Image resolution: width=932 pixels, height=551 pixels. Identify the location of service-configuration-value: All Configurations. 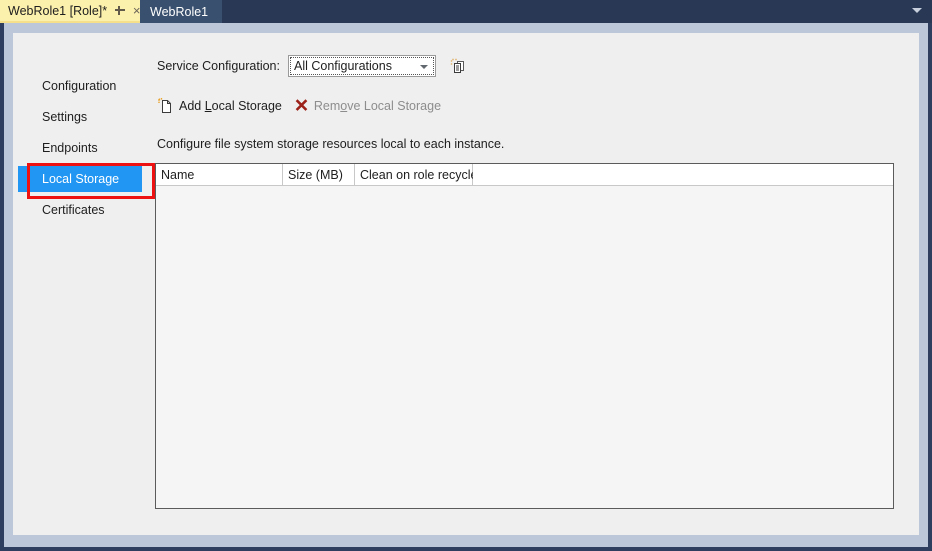
(342, 66).